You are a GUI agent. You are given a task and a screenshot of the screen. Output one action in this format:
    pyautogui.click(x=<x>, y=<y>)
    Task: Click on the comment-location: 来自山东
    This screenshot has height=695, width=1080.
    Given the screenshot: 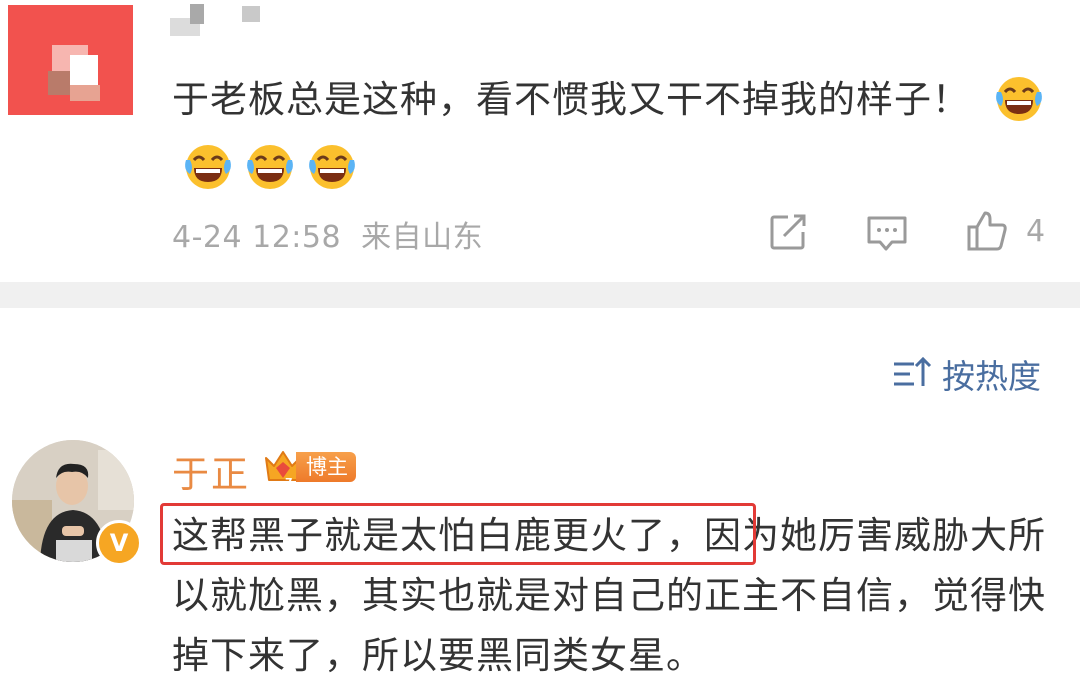 What is the action you would take?
    pyautogui.click(x=422, y=237)
    